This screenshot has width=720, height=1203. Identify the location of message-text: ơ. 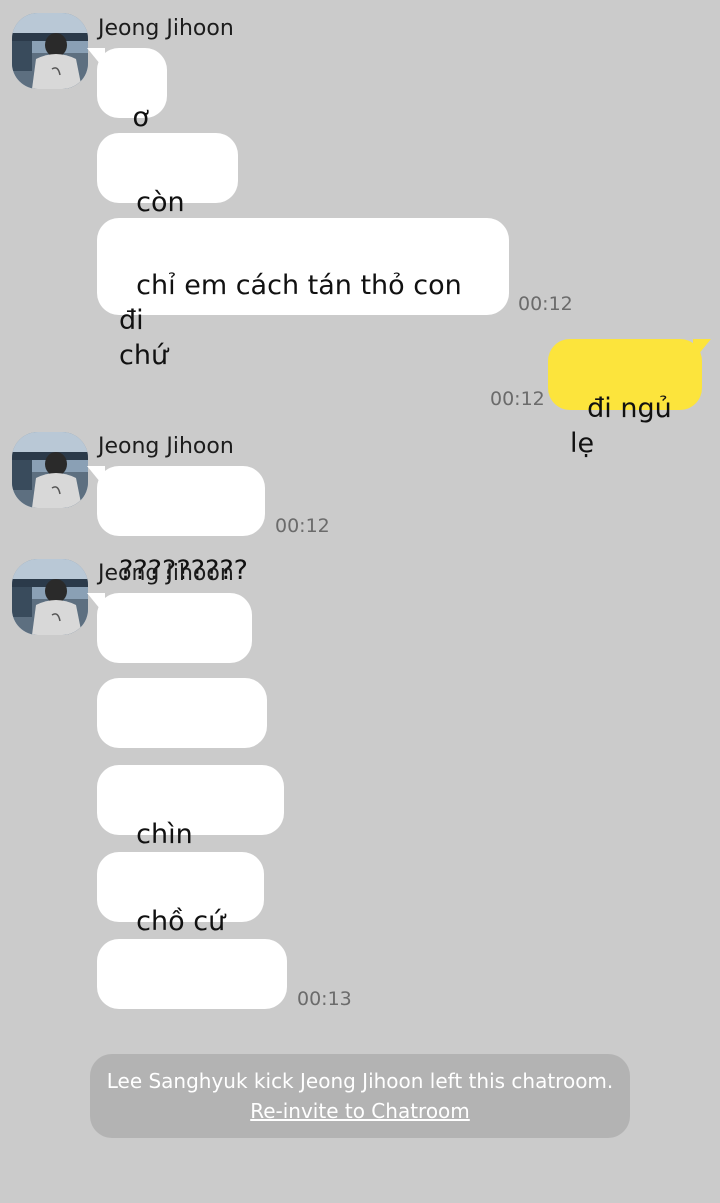
(140, 117).